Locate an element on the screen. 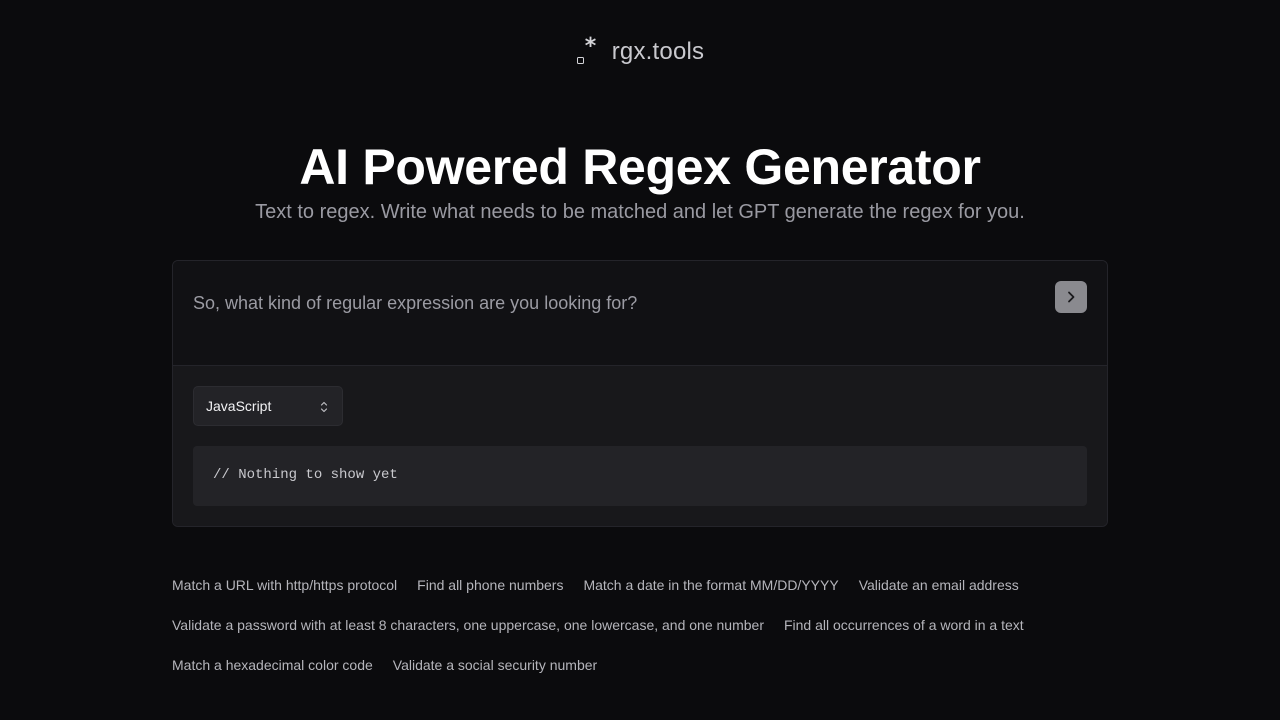 Image resolution: width=1280 pixels, height=720 pixels. regex-output-text: // Nothing to show yet is located at coordinates (305, 475).